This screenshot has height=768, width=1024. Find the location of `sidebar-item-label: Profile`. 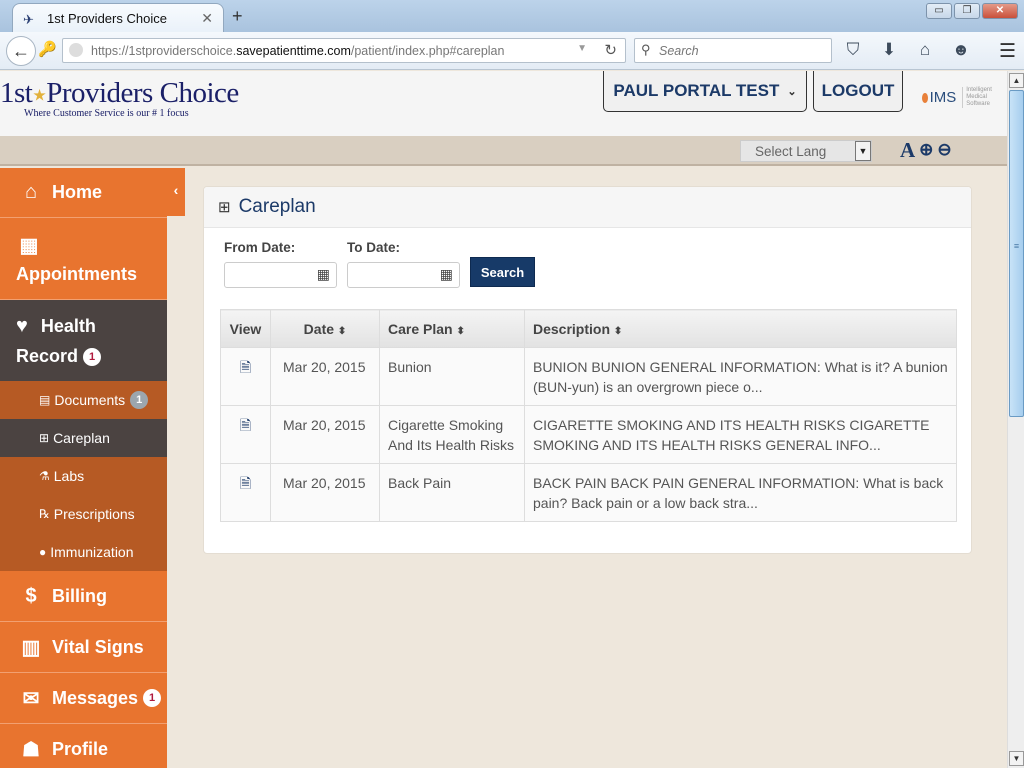

sidebar-item-label: Profile is located at coordinates (80, 748).